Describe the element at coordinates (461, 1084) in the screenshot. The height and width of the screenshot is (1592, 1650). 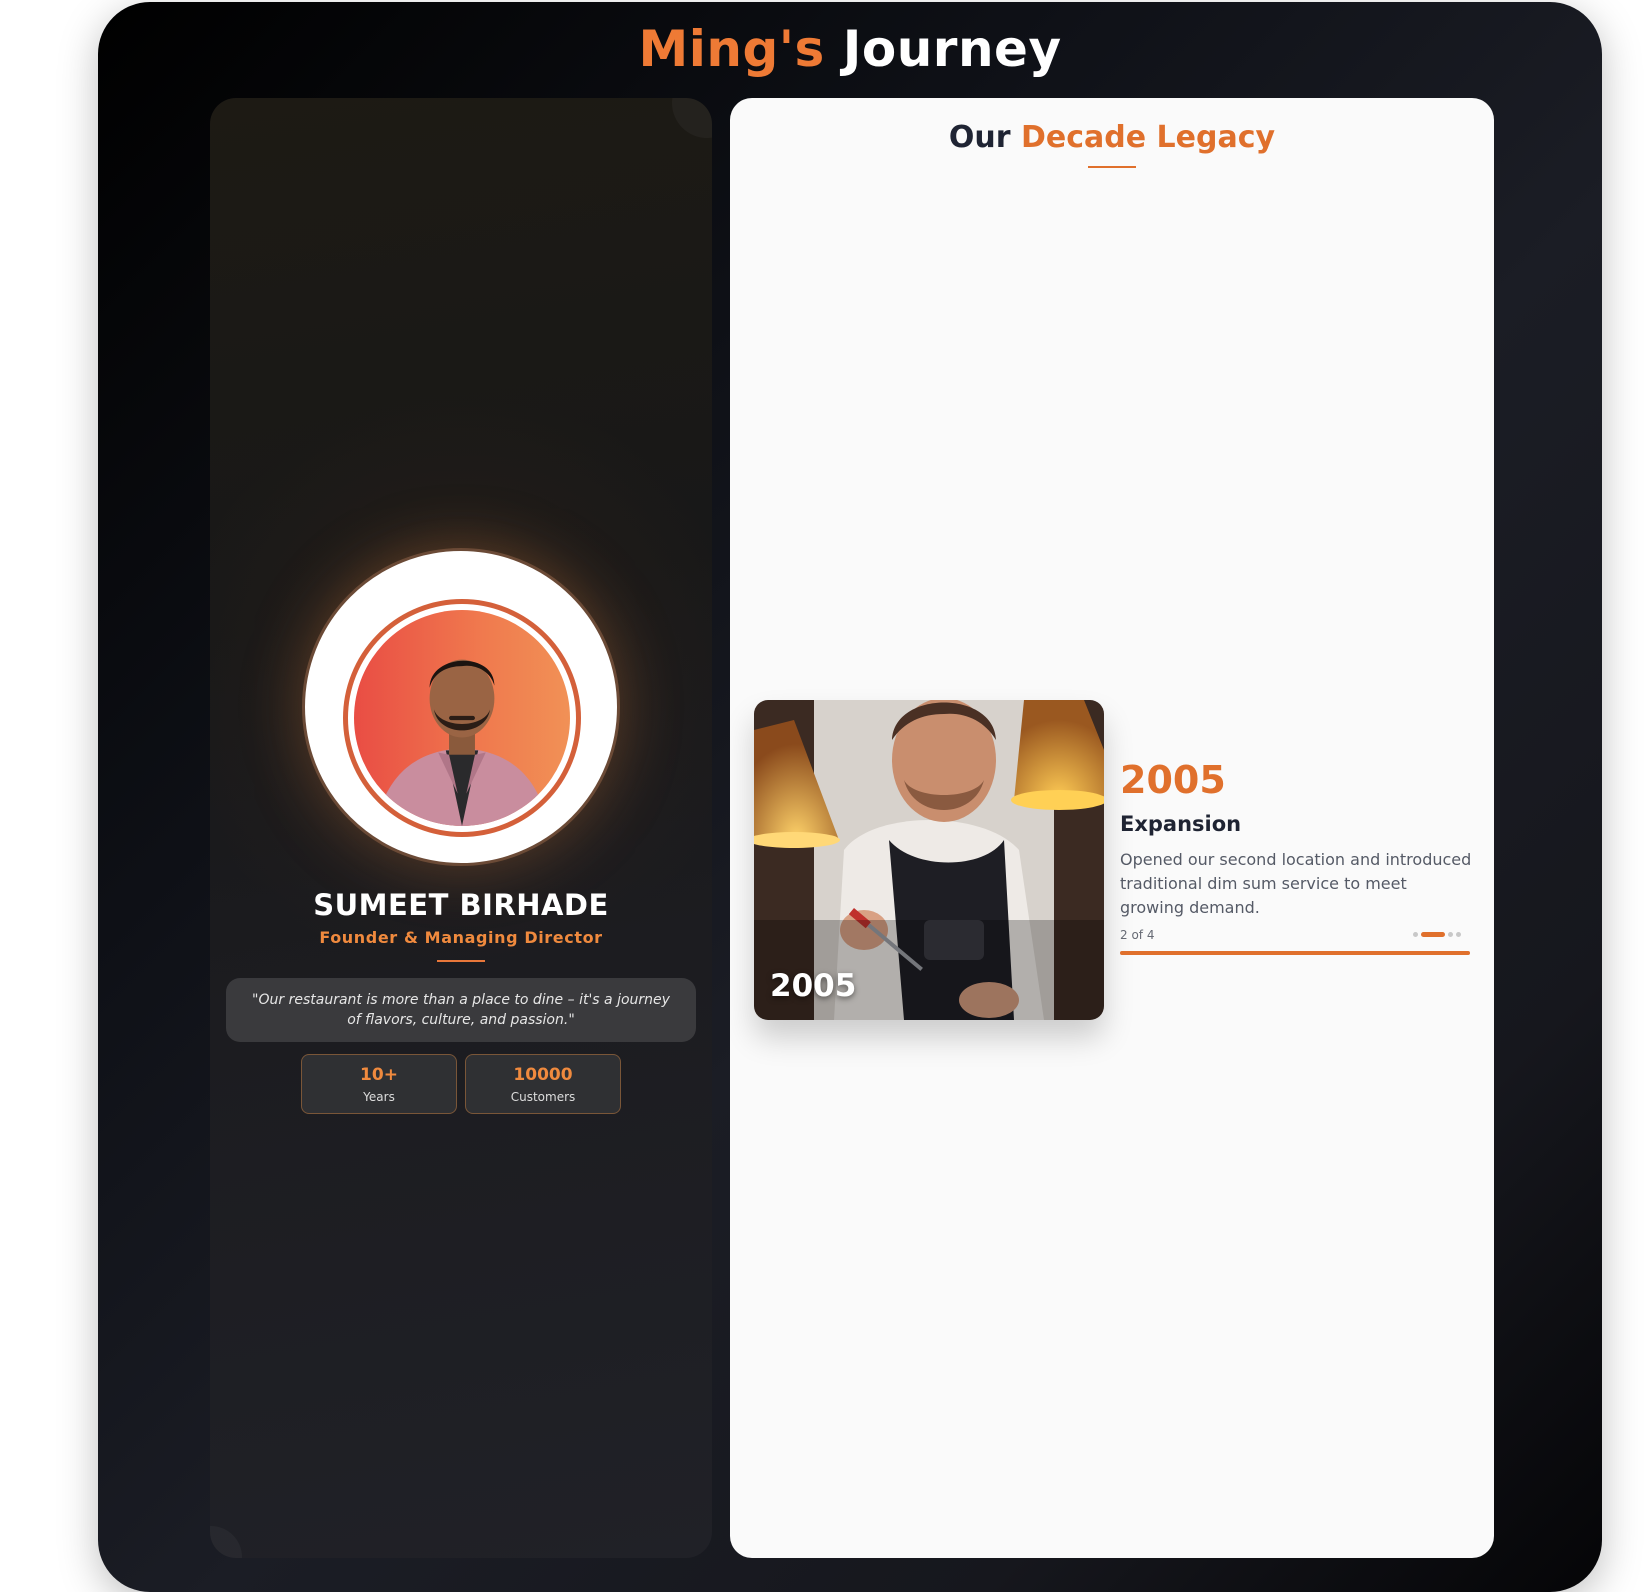
I see `stats-row: 10+ Years 10000 Customers` at that location.